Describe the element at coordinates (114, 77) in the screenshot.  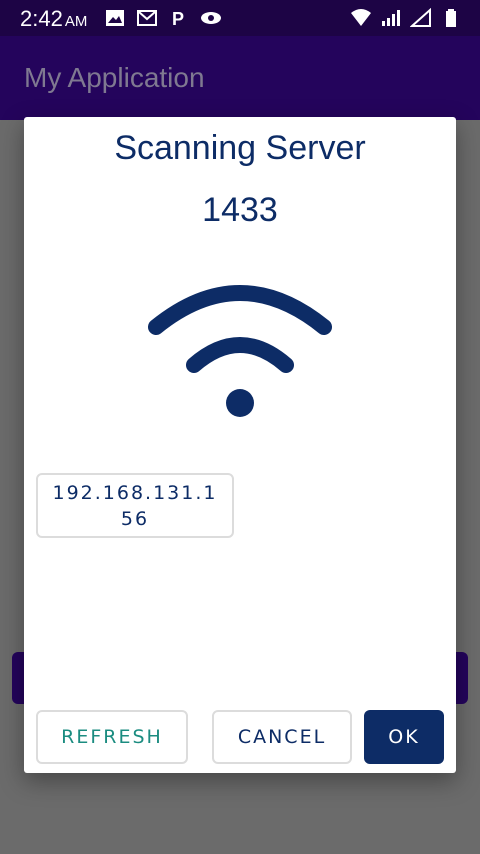
I see `app-title: My Application` at that location.